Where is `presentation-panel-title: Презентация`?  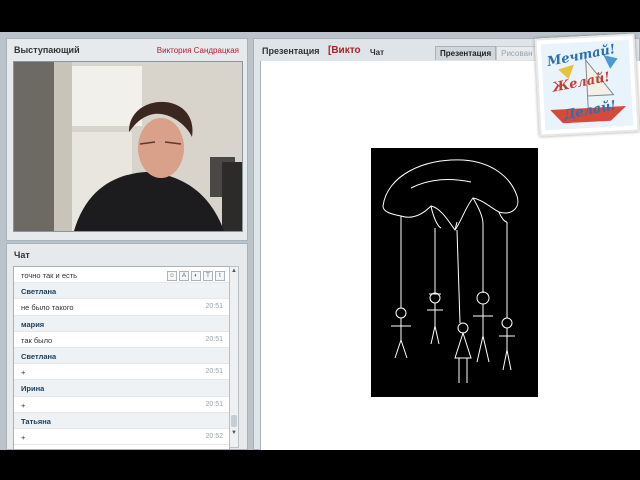
presentation-panel-title: Презентация is located at coordinates (291, 51).